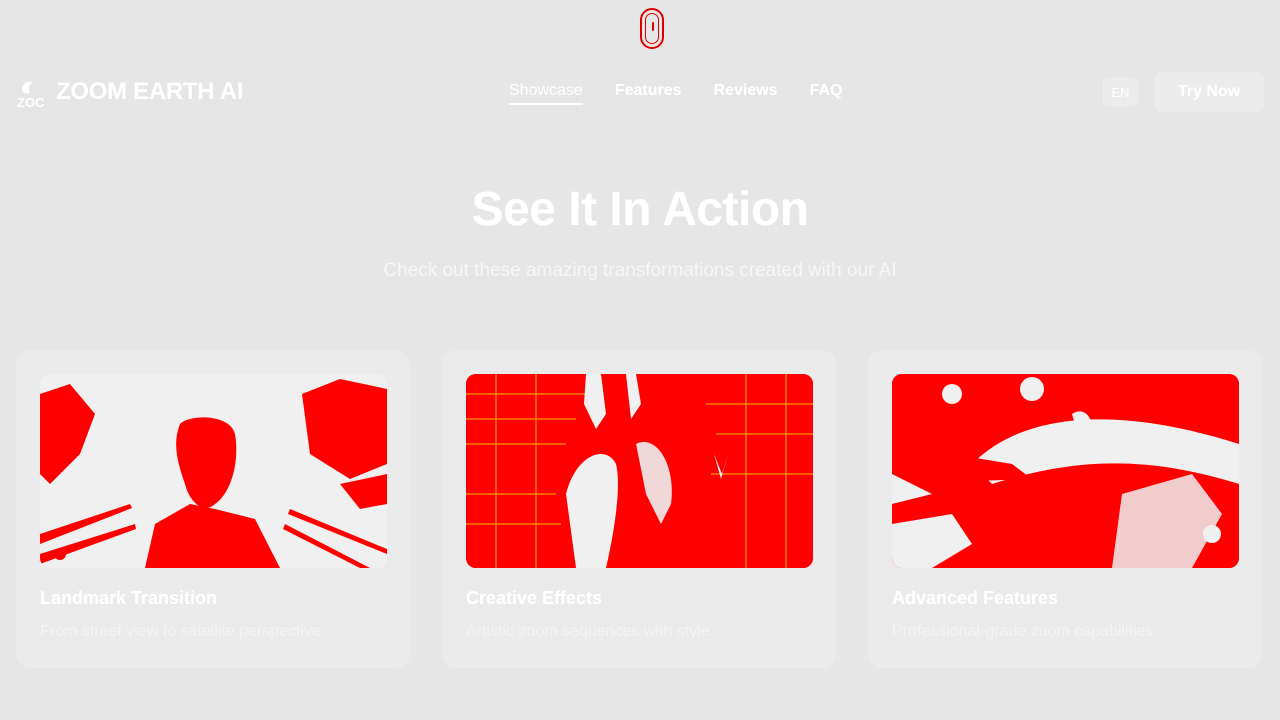 The image size is (1280, 720). I want to click on card-title: Advanced Features, so click(975, 598).